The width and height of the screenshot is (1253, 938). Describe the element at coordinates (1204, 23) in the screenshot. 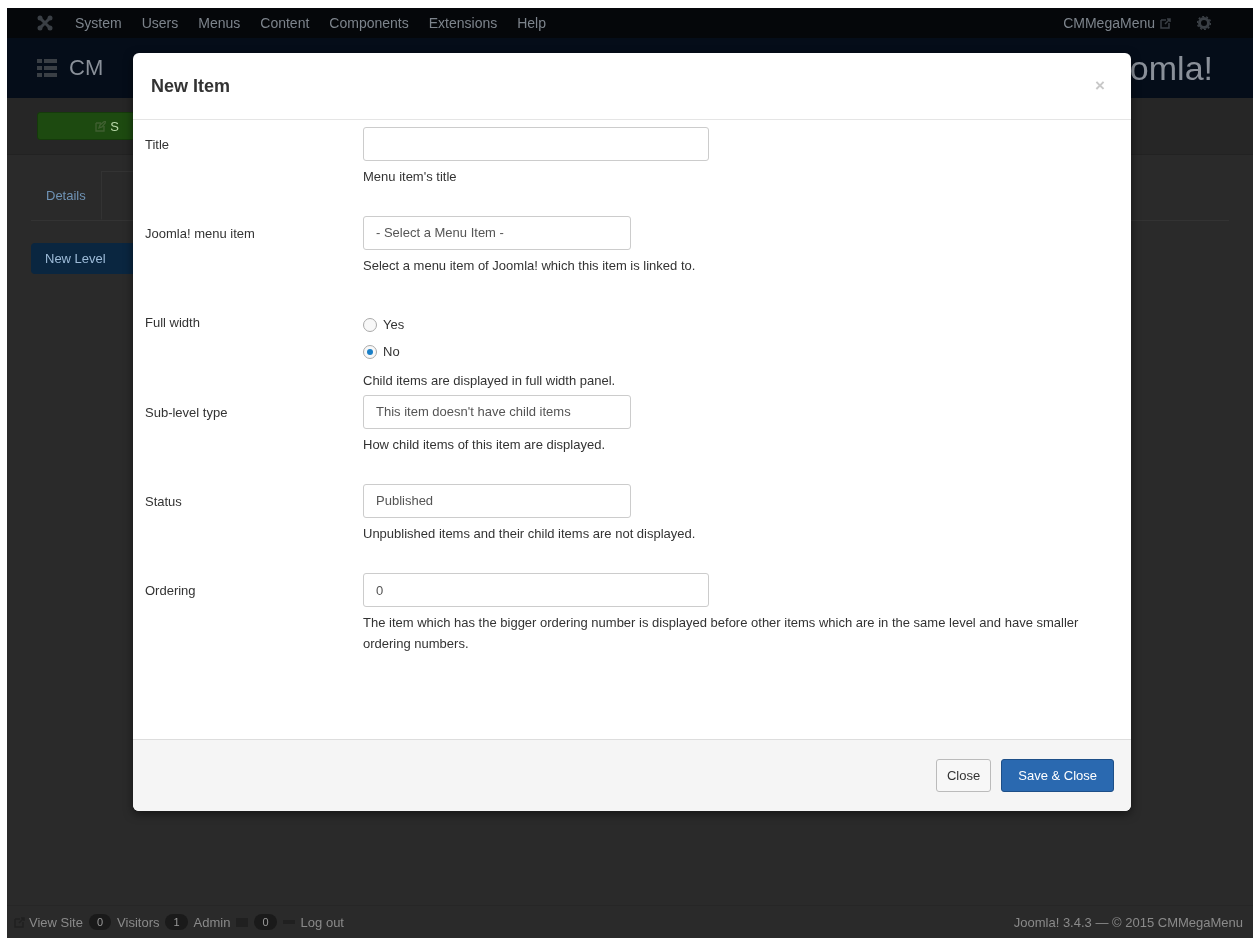

I see `gear-icon` at that location.